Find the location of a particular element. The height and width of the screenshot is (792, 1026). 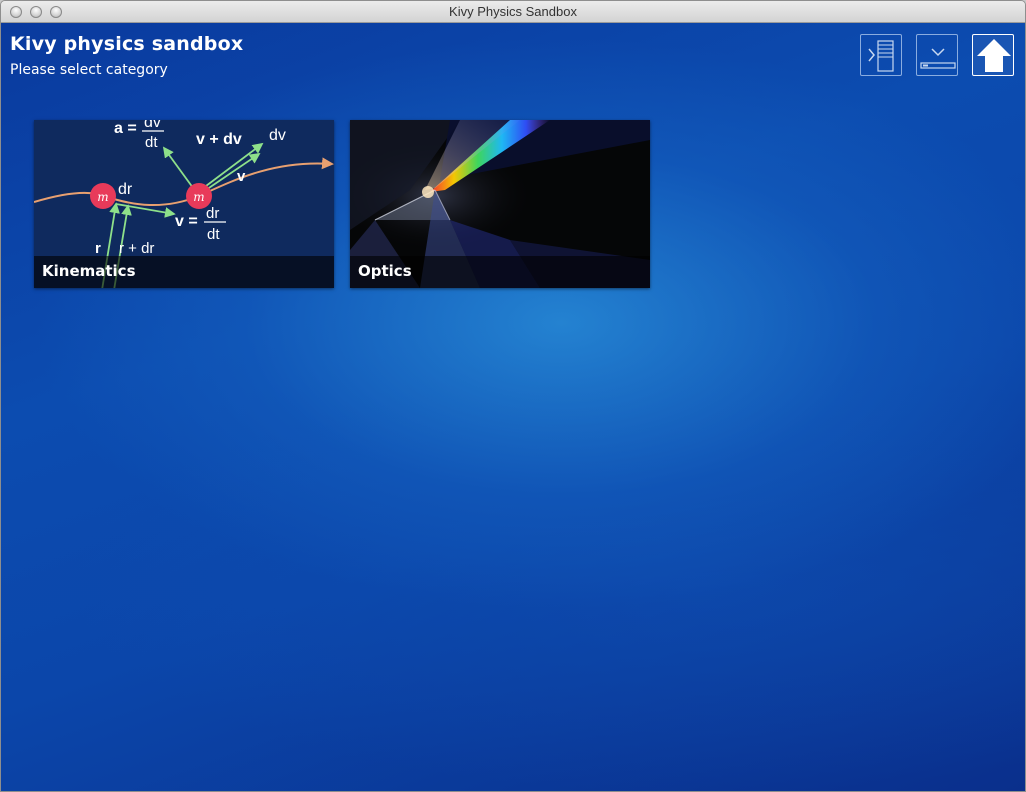

download-icon is located at coordinates (938, 58).